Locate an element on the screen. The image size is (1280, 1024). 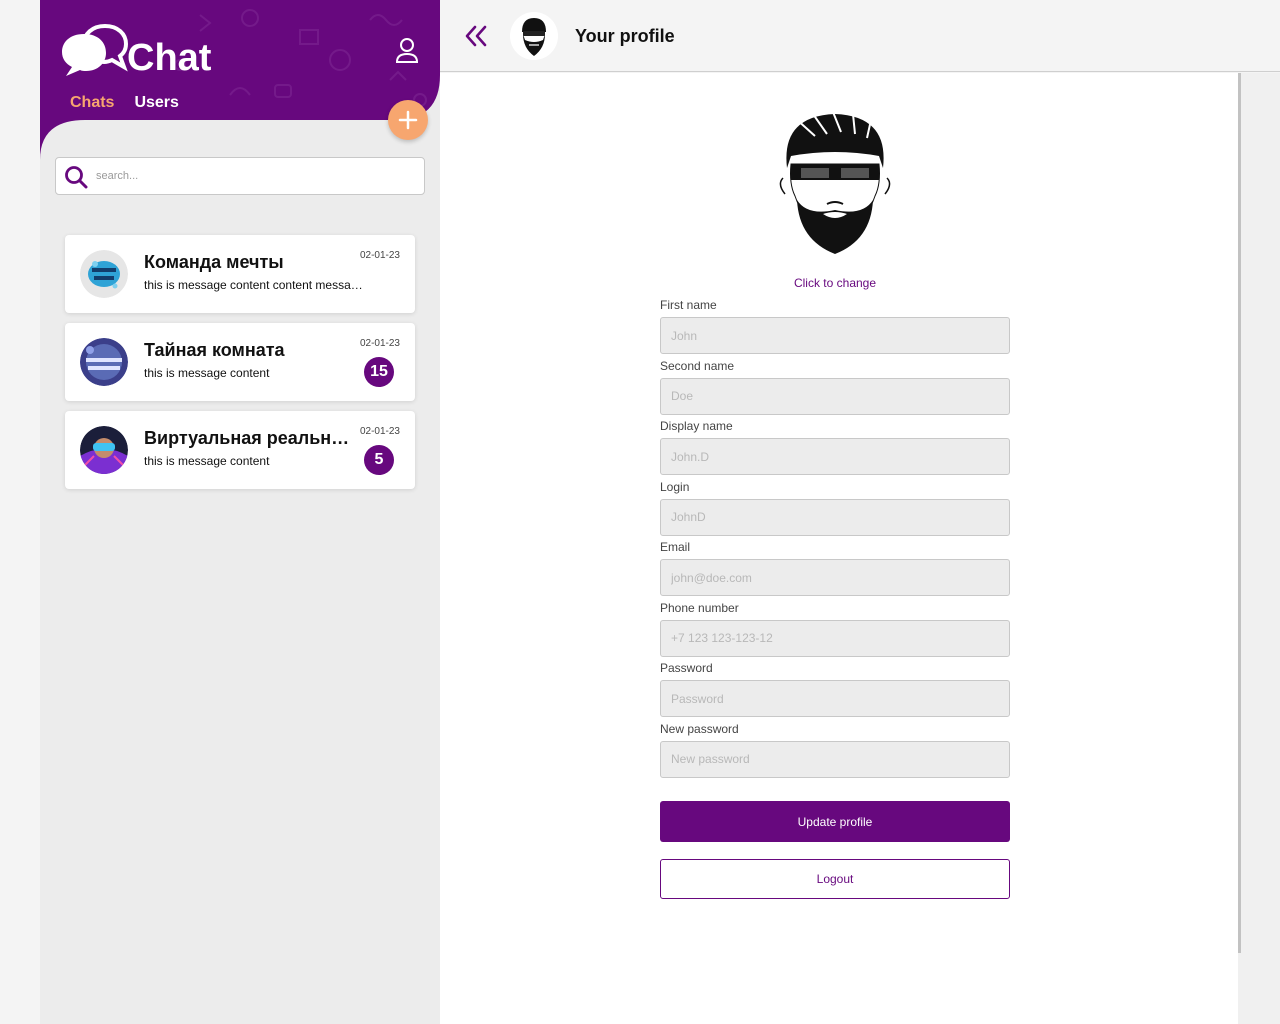
tab-chats: Chats is located at coordinates (92, 103).